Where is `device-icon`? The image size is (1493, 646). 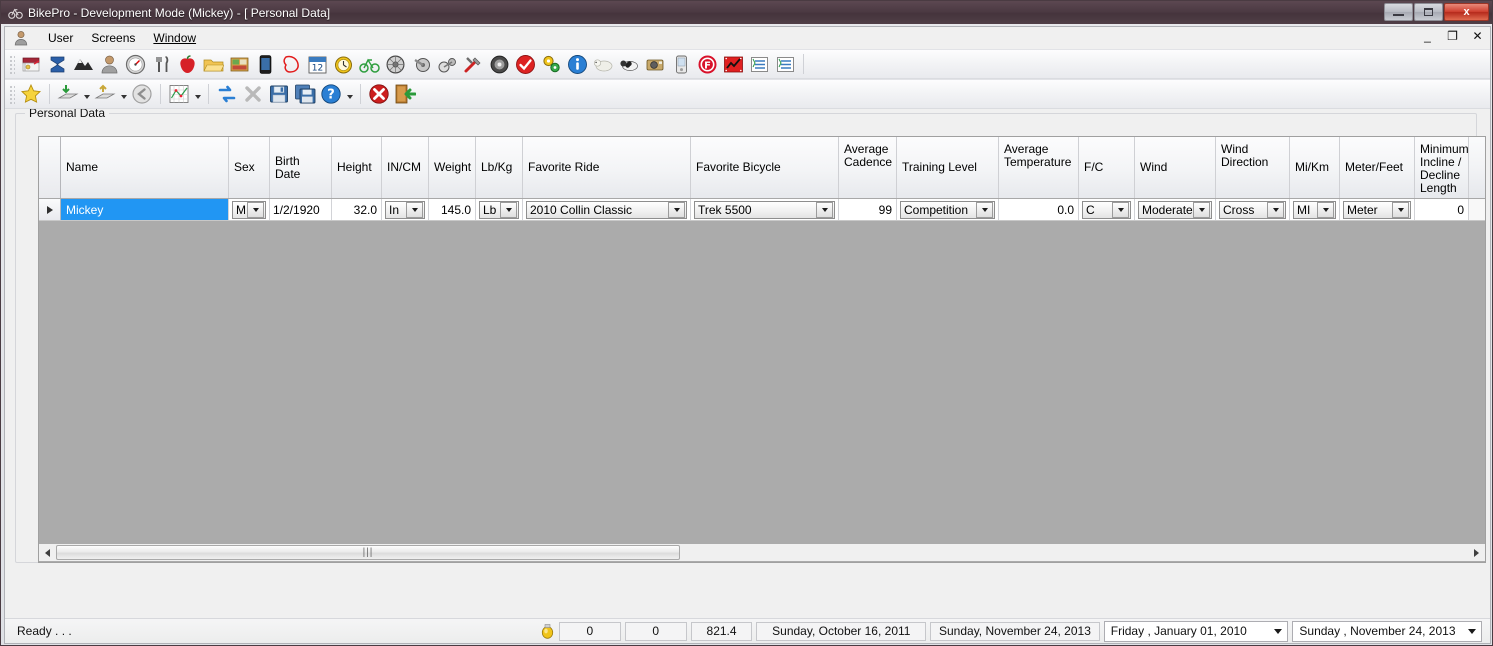
device-icon is located at coordinates (681, 64).